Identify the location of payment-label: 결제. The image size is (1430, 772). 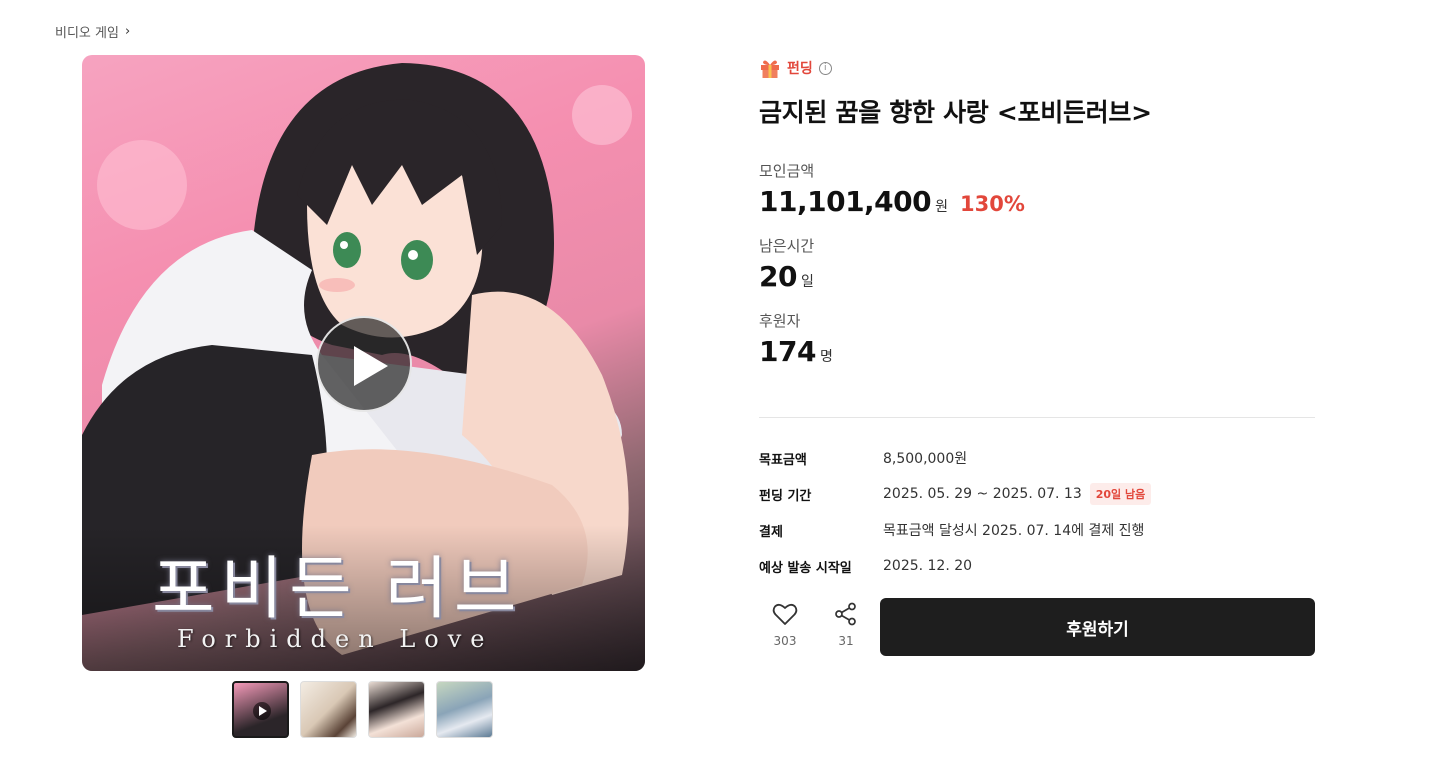
(771, 532).